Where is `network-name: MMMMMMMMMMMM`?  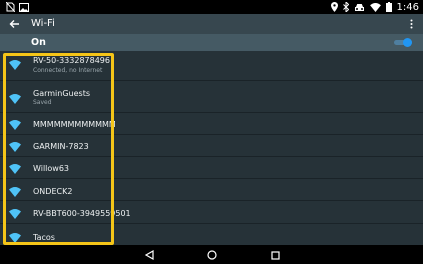
network-name: MMMMMMMMMMMM is located at coordinates (74, 124).